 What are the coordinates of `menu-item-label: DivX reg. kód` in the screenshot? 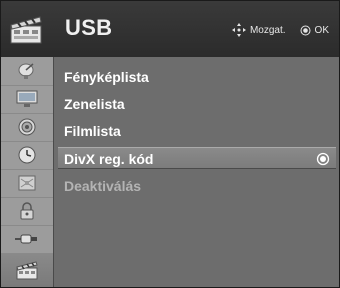 It's located at (109, 159).